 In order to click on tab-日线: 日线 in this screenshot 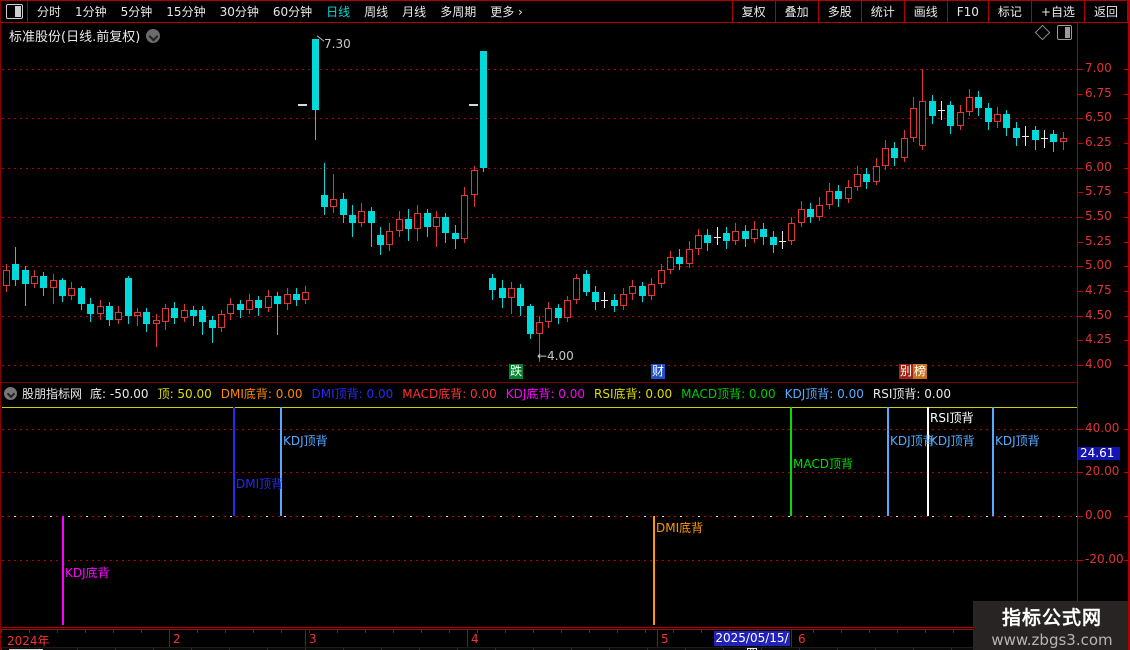, I will do `click(338, 11)`.